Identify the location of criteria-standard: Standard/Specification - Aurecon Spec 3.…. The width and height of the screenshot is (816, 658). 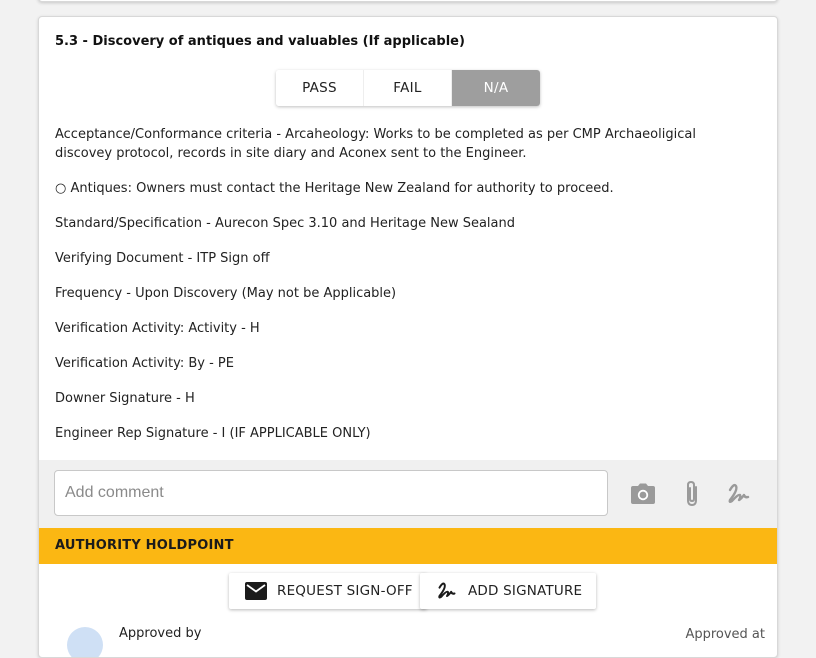
(285, 223).